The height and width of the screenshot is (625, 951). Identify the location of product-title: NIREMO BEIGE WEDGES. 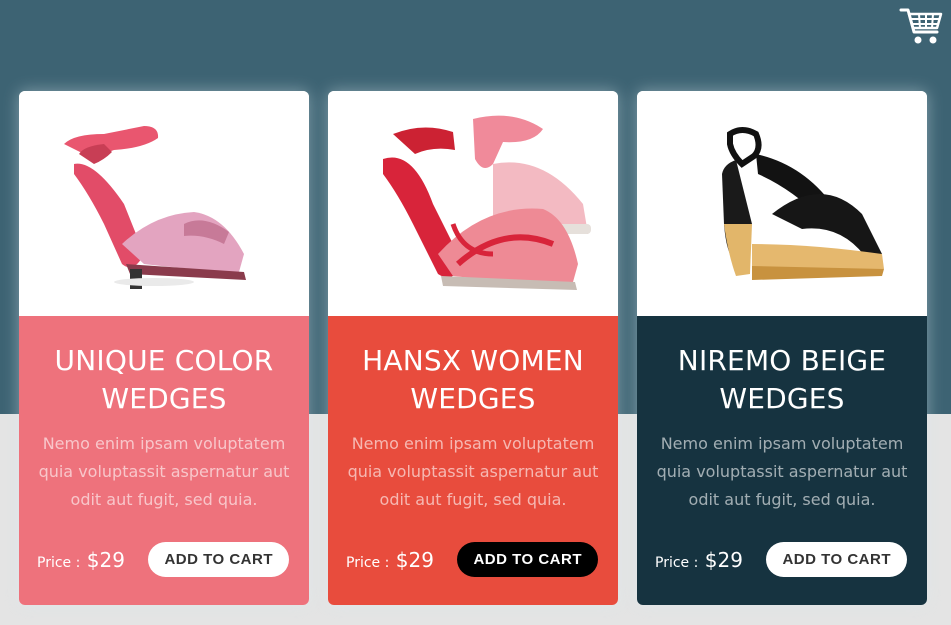
(782, 379).